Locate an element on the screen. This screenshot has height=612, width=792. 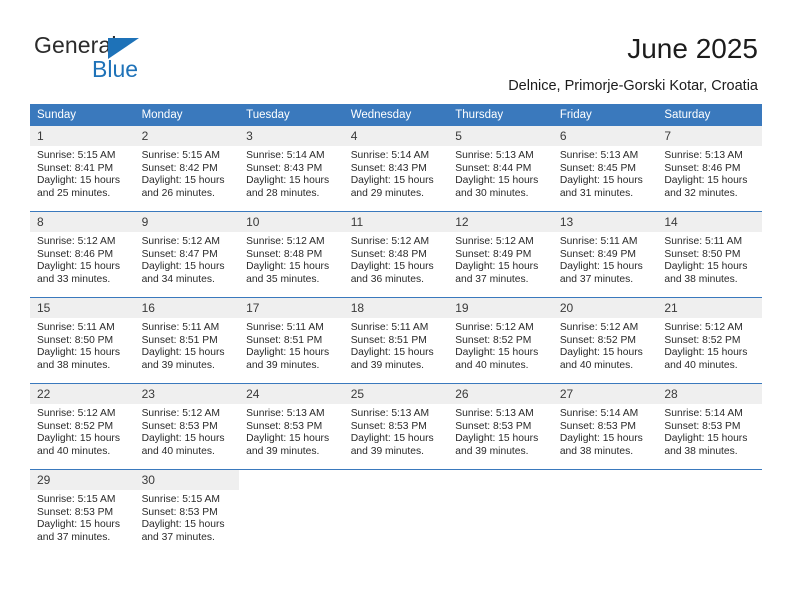
logo-primary-text: General is located at coordinates (75, 45).